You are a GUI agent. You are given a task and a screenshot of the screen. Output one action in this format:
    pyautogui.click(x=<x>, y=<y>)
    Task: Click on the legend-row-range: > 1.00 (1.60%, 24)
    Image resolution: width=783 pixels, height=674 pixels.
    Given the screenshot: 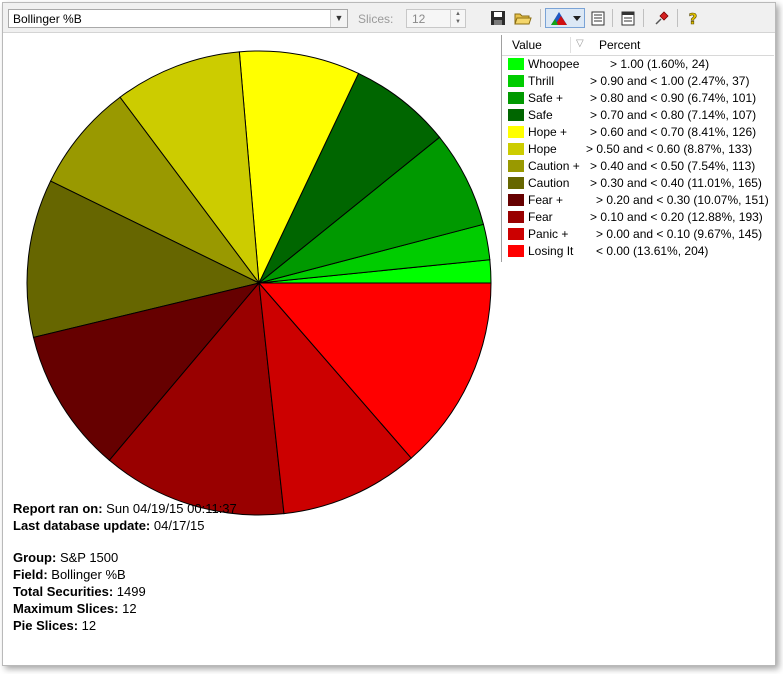 What is the action you would take?
    pyautogui.click(x=660, y=64)
    